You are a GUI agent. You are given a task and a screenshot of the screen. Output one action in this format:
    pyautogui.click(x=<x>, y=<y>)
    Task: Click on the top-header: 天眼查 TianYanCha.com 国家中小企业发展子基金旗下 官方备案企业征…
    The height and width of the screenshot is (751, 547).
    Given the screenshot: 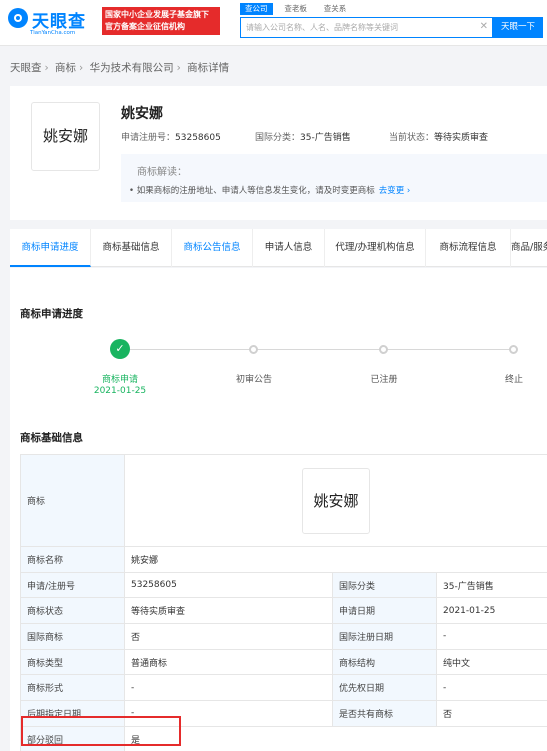 What is the action you would take?
    pyautogui.click(x=273, y=23)
    